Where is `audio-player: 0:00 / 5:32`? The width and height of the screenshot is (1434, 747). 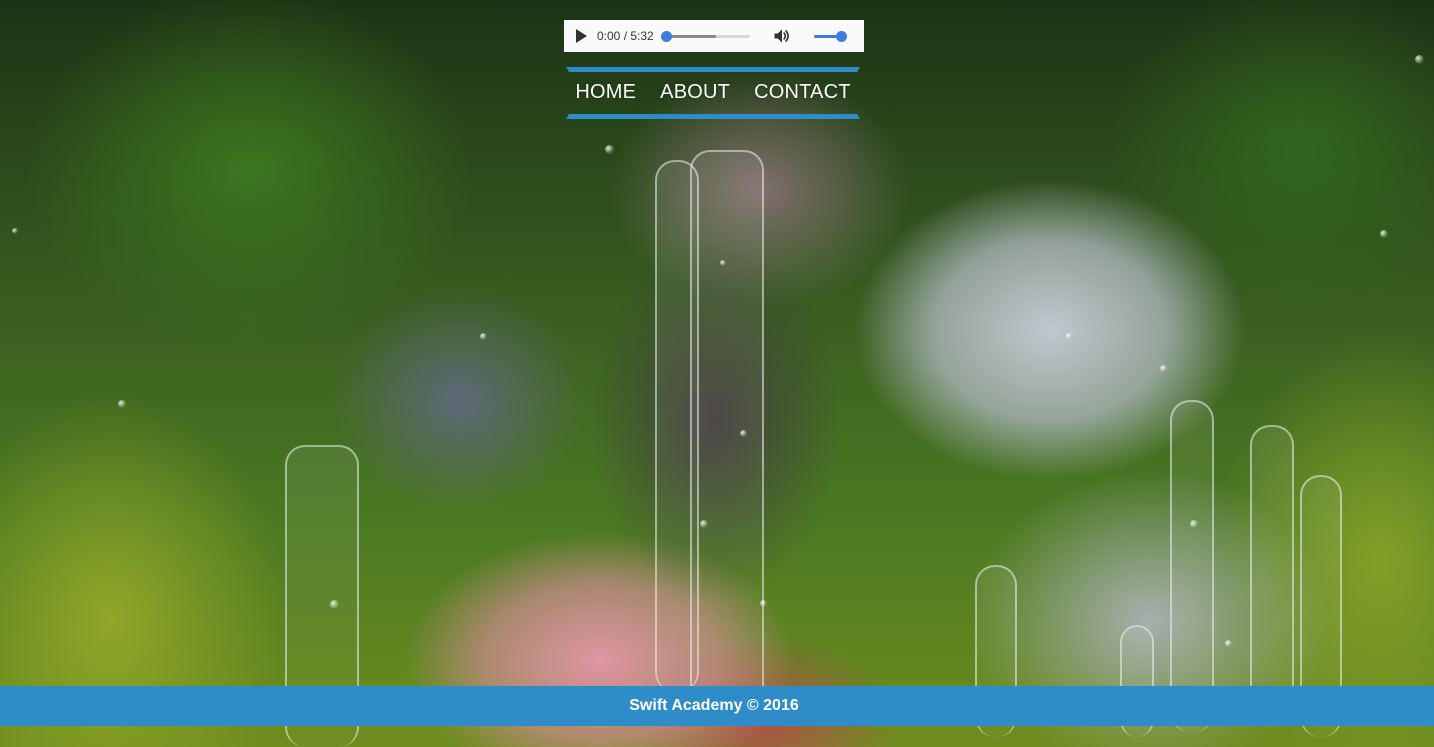
audio-player: 0:00 / 5:32 is located at coordinates (714, 36).